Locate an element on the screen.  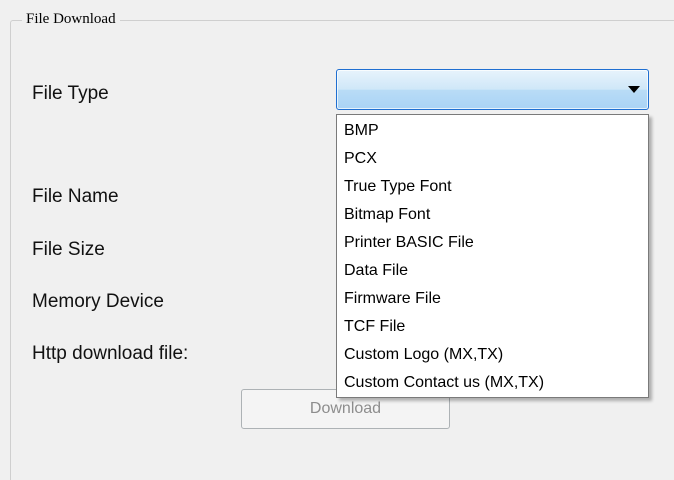
file-type-option: PCX is located at coordinates (492, 160).